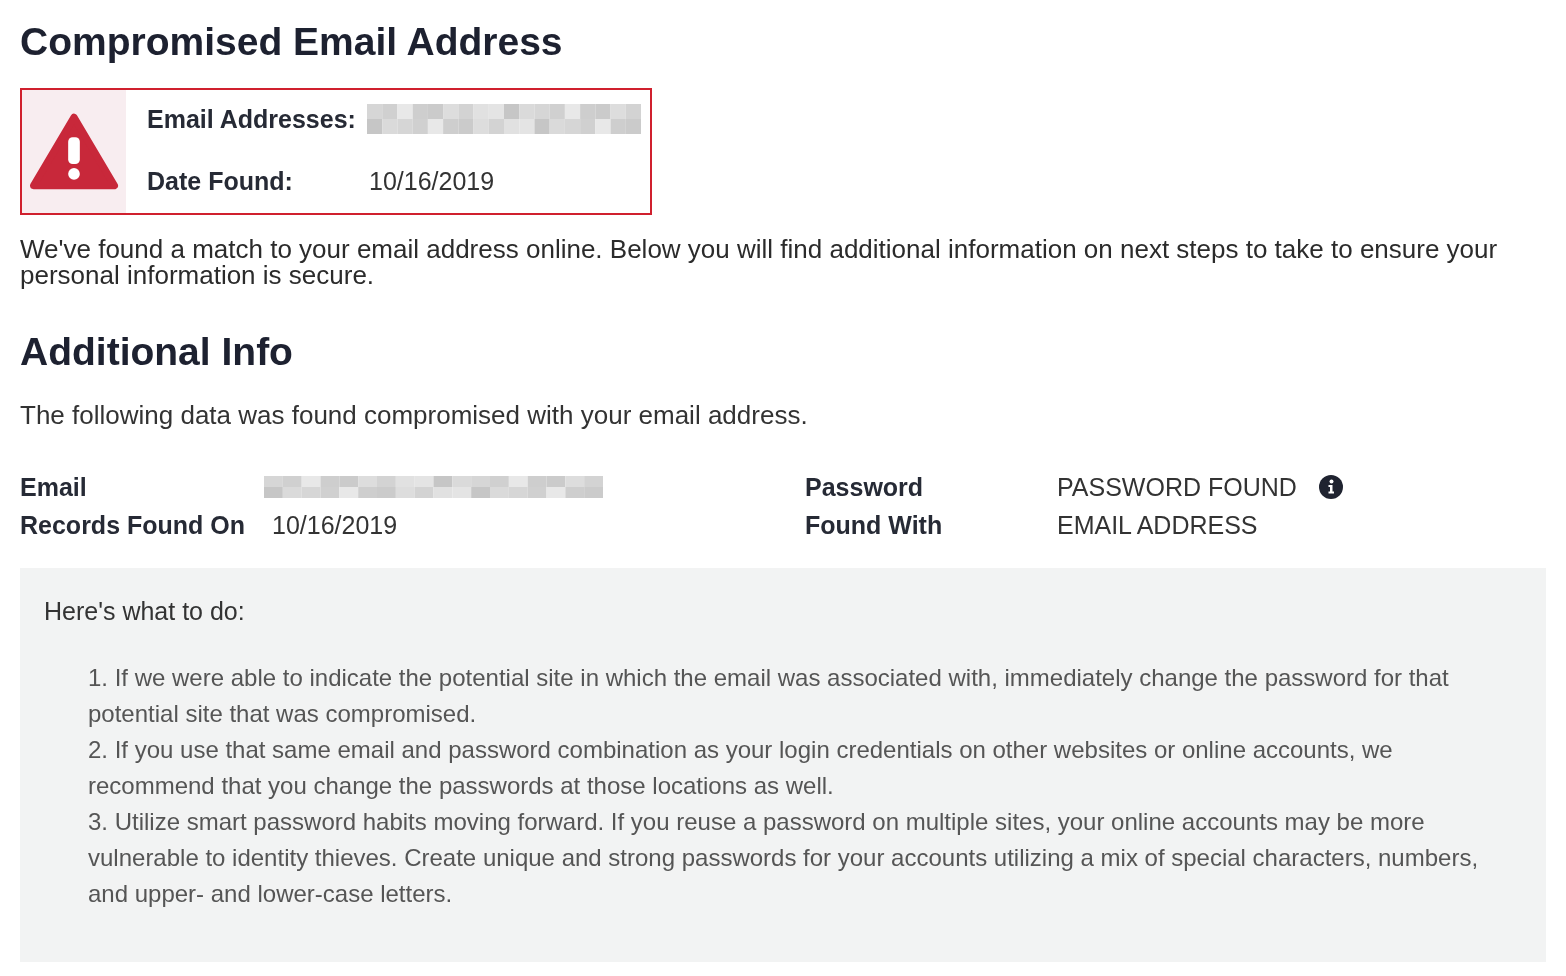  Describe the element at coordinates (432, 181) in the screenshot. I see `field-value: 10/16/2019` at that location.